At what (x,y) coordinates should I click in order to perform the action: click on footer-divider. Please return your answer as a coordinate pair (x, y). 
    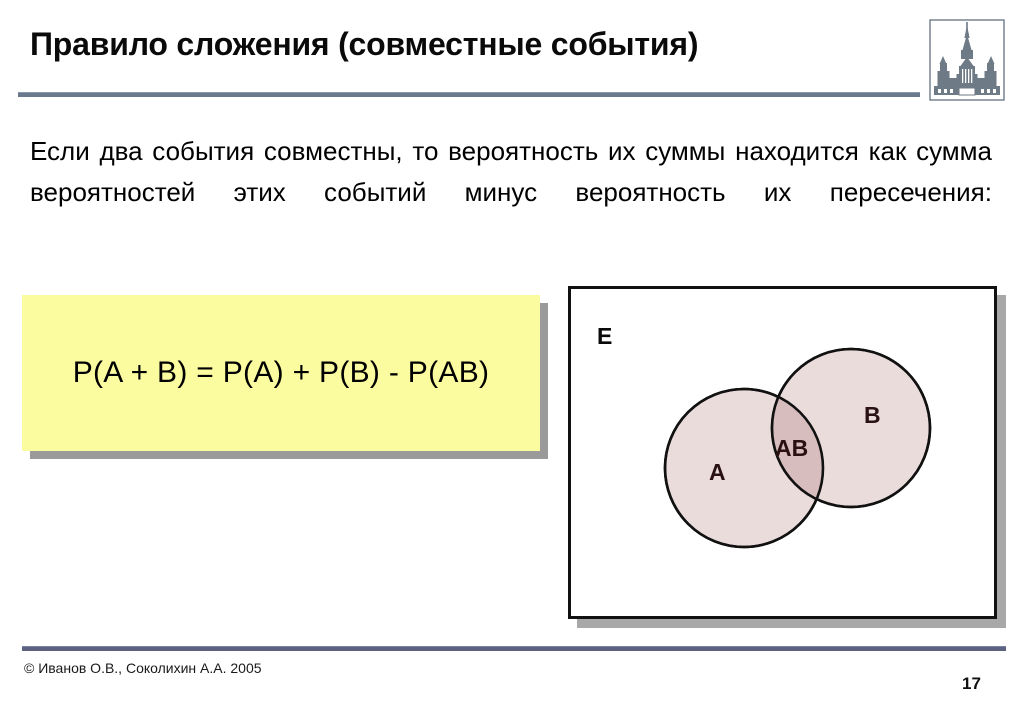
    Looking at the image, I should click on (514, 648).